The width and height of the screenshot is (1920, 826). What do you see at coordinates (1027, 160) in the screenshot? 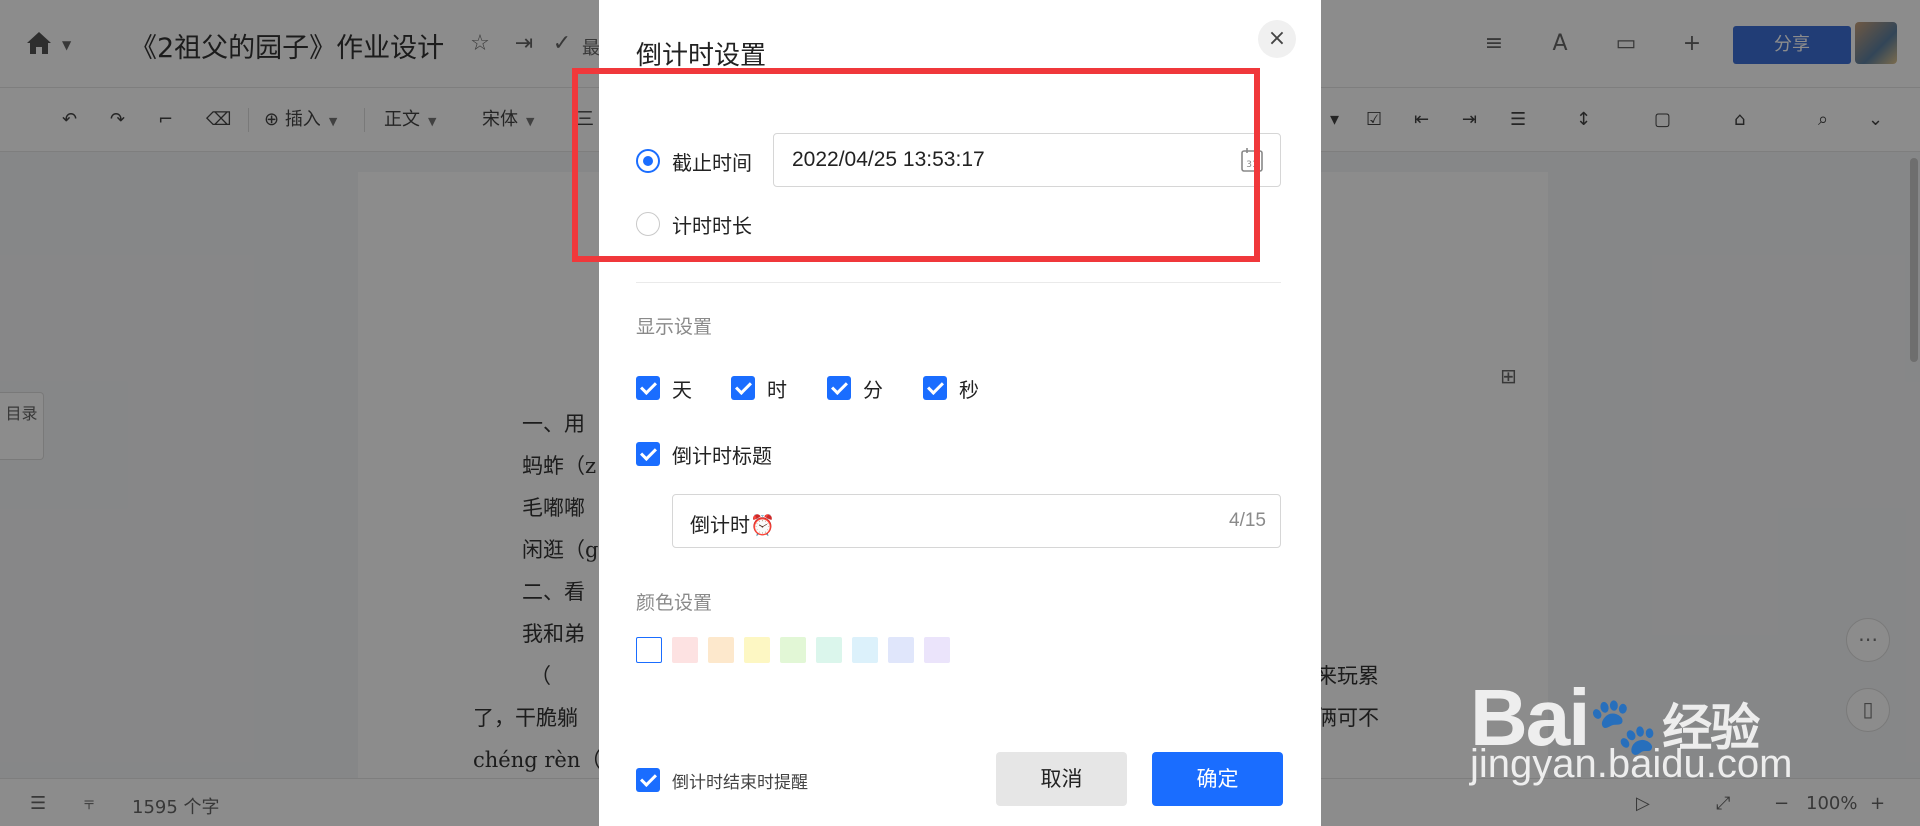
I see `deadline-datetime-field: 2022/04/25 13:53:17 31` at bounding box center [1027, 160].